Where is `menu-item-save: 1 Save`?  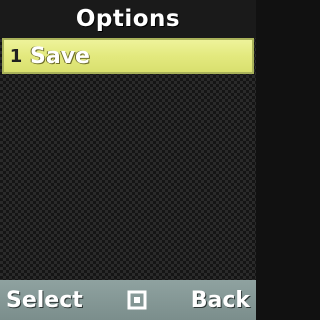 menu-item-save: 1 Save is located at coordinates (128, 56).